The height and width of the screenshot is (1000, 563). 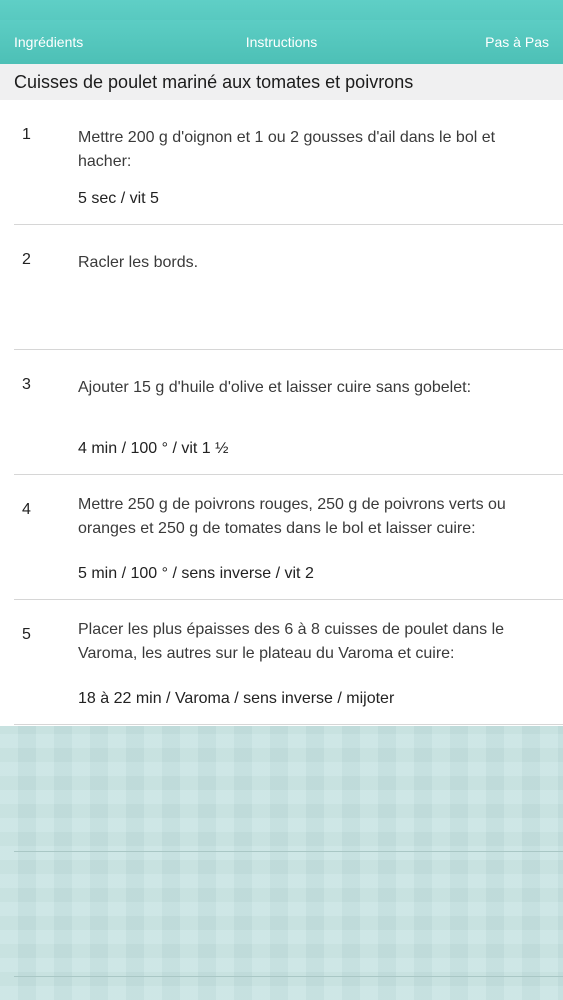 What do you see at coordinates (196, 573) in the screenshot?
I see `step-setting: 5 min / 100 ° / sens inverse / vit 2` at bounding box center [196, 573].